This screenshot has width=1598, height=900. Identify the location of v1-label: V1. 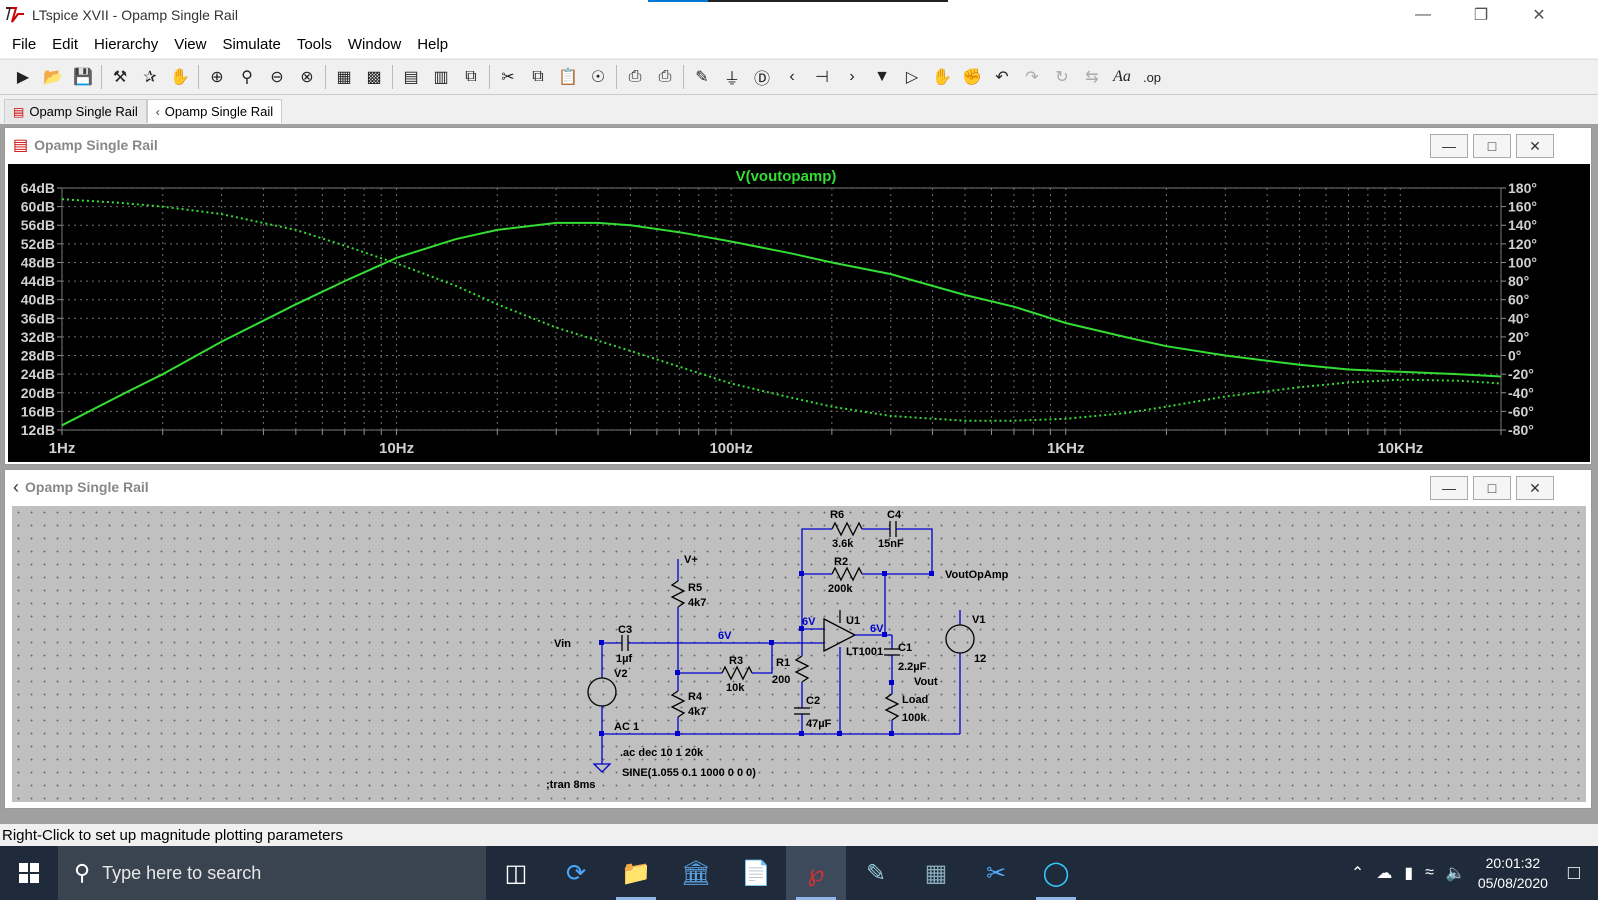
(978, 620).